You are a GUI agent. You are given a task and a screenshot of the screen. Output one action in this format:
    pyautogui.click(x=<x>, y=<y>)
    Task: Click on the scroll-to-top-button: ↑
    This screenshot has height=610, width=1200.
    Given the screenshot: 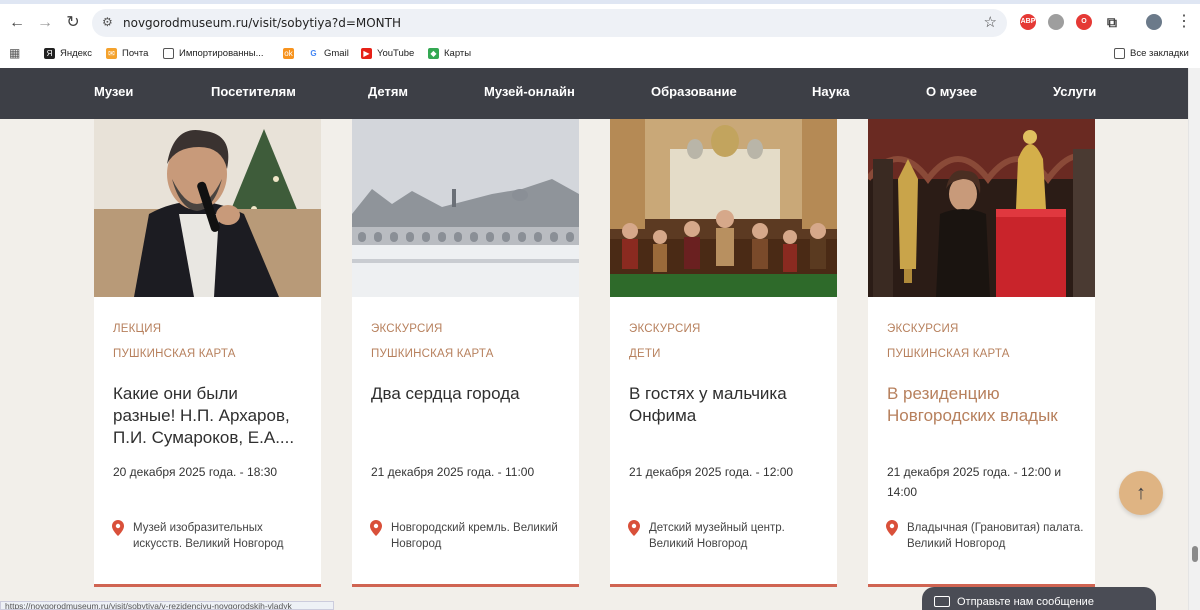 What is the action you would take?
    pyautogui.click(x=1141, y=493)
    